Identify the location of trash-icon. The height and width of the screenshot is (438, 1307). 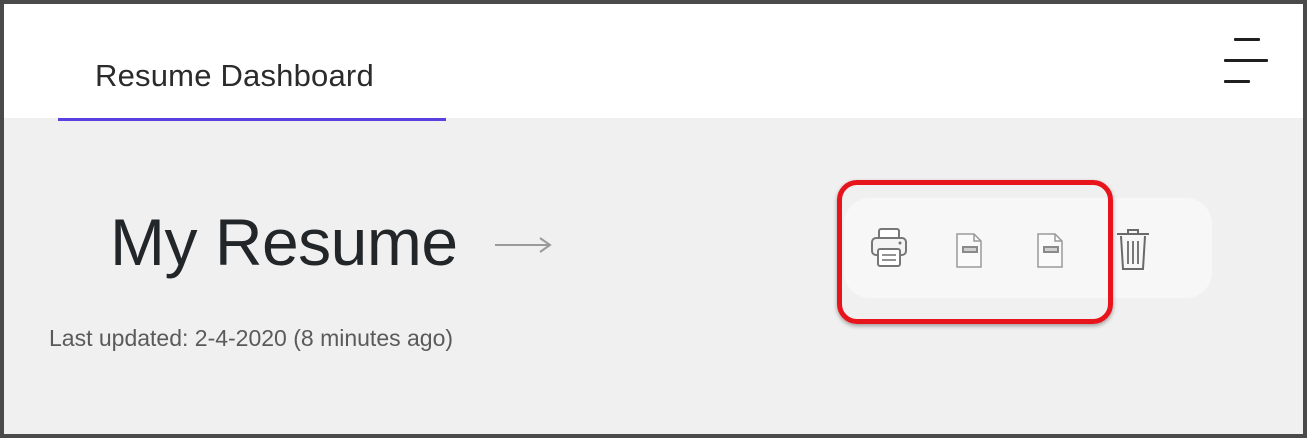
(1133, 249).